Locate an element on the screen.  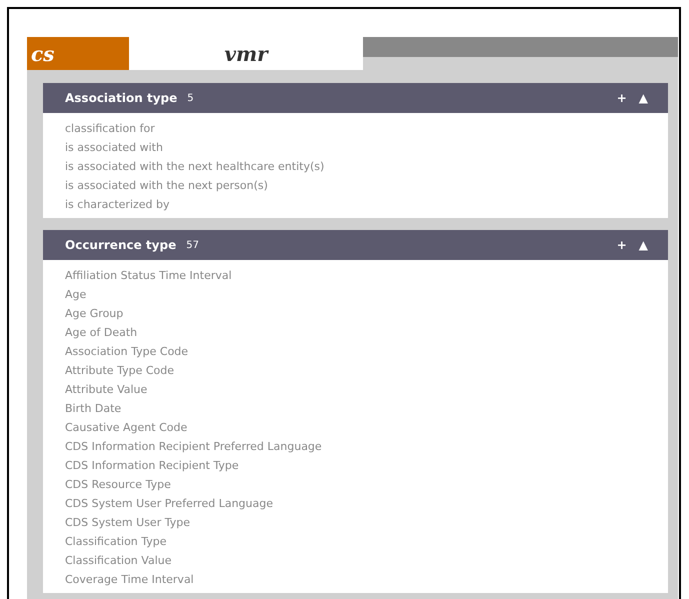
list-item: is associated with the next person(s) is located at coordinates (166, 185).